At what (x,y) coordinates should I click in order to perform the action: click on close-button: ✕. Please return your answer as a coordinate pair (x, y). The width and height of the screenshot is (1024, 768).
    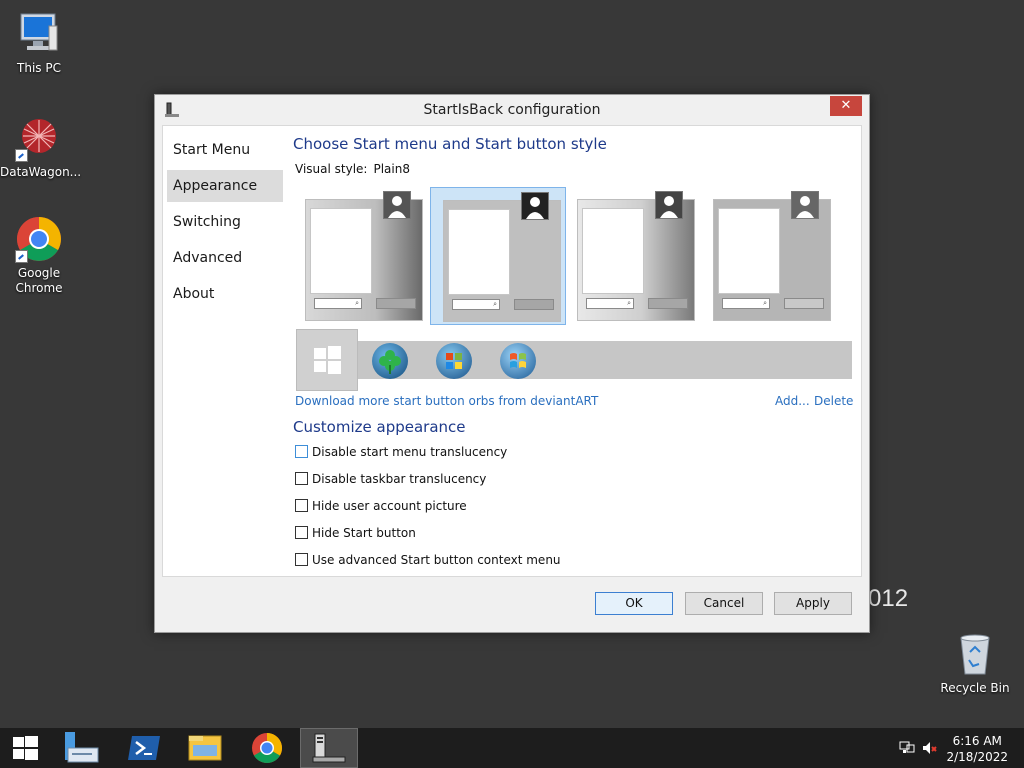
    Looking at the image, I should click on (846, 106).